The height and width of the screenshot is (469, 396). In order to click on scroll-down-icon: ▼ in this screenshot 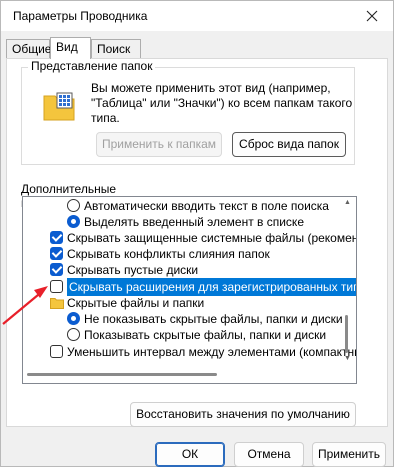, I will do `click(347, 358)`.